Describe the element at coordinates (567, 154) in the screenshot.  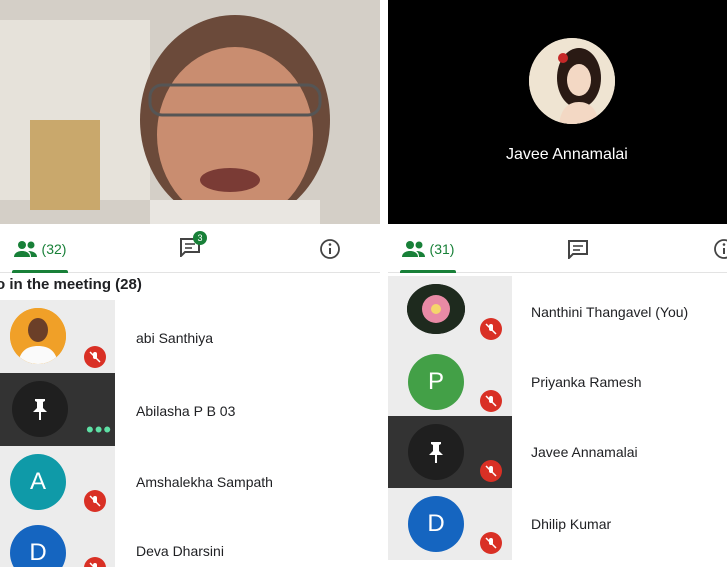
I see `video-participant-name: Javee Annamalai` at that location.